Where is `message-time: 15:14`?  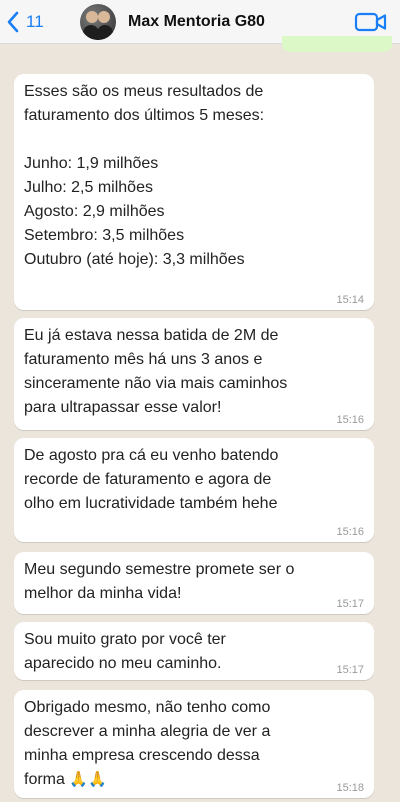
message-time: 15:14 is located at coordinates (350, 300).